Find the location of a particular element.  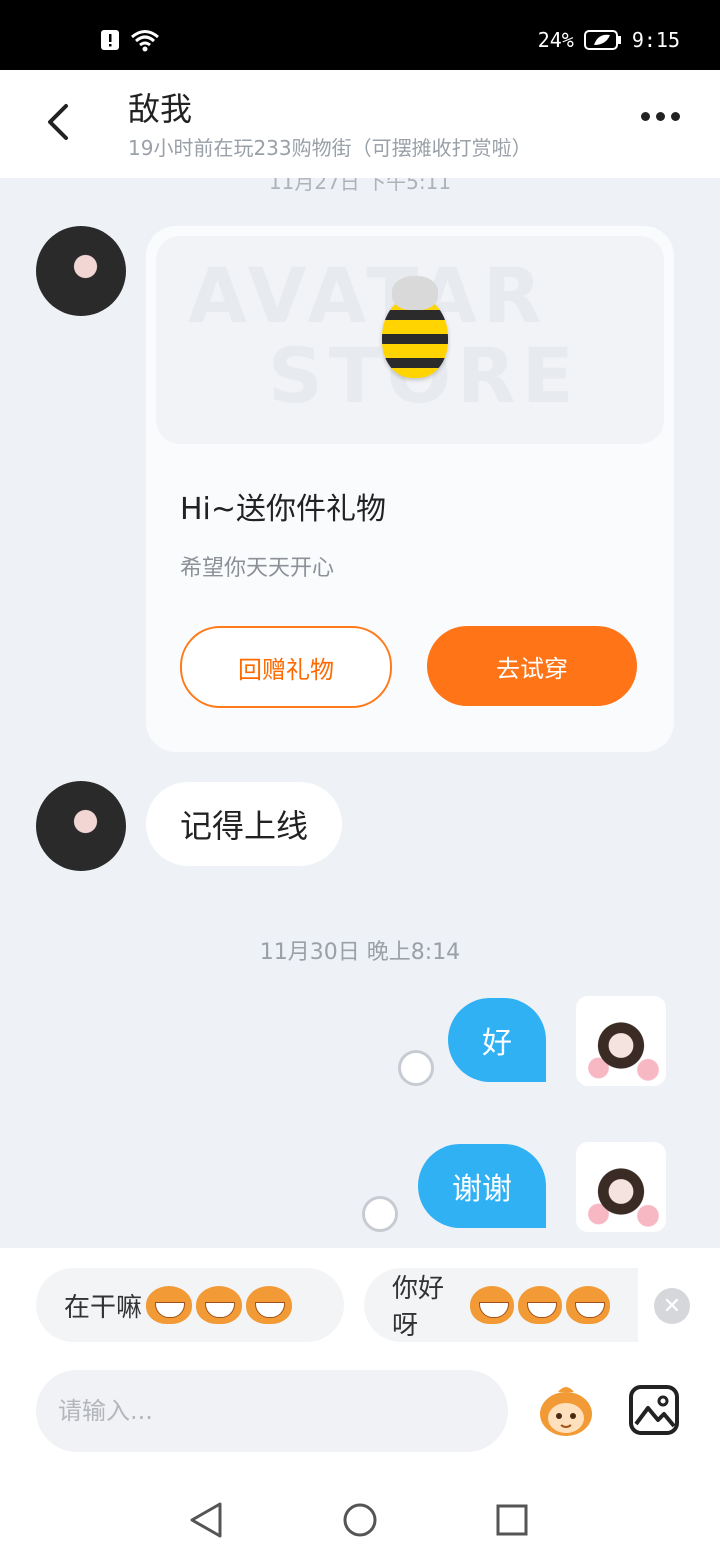

quick-reply-chip: 在干嘛 is located at coordinates (190, 1305).